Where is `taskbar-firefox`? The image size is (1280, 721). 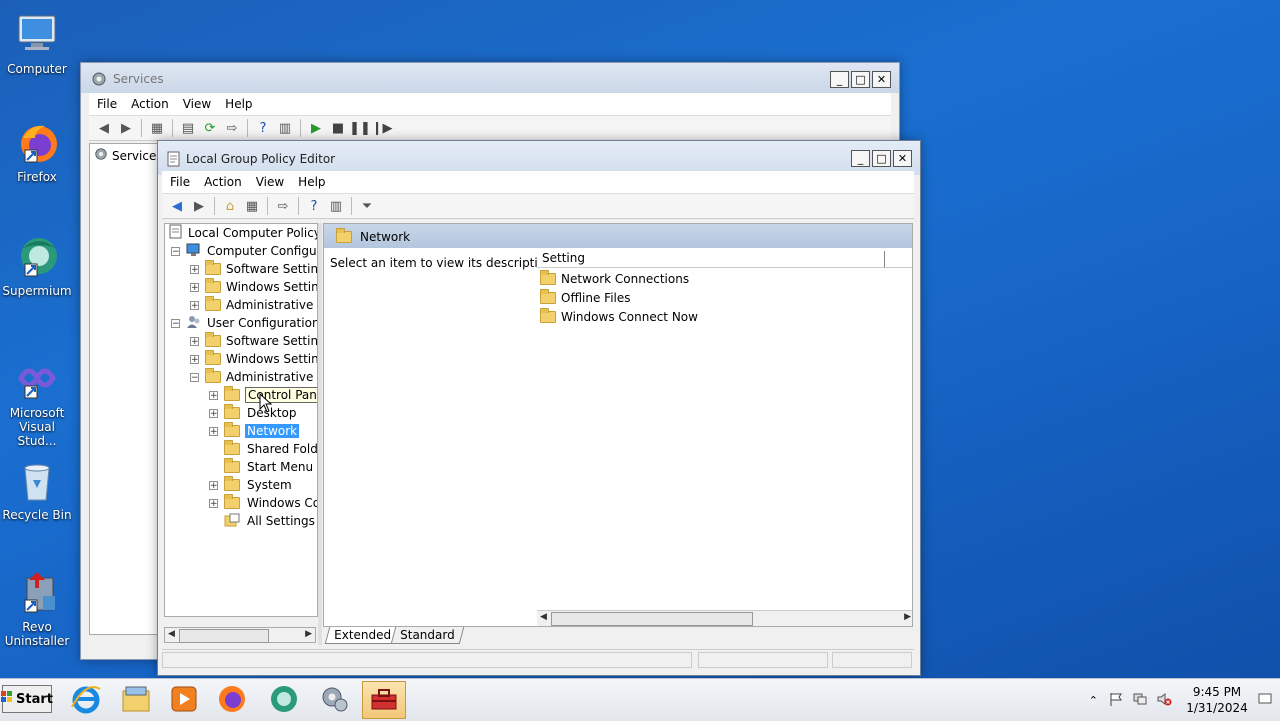
taskbar-firefox is located at coordinates (232, 700).